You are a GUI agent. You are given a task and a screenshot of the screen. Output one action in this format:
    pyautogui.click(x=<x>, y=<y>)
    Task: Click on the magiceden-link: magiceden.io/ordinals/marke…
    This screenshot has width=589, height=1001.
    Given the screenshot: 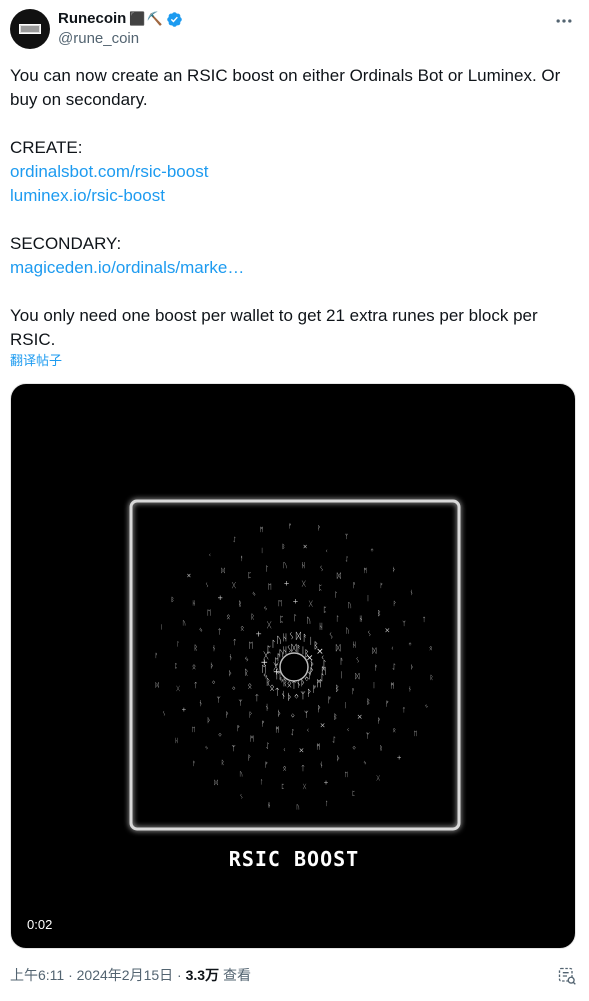 What is the action you would take?
    pyautogui.click(x=127, y=267)
    